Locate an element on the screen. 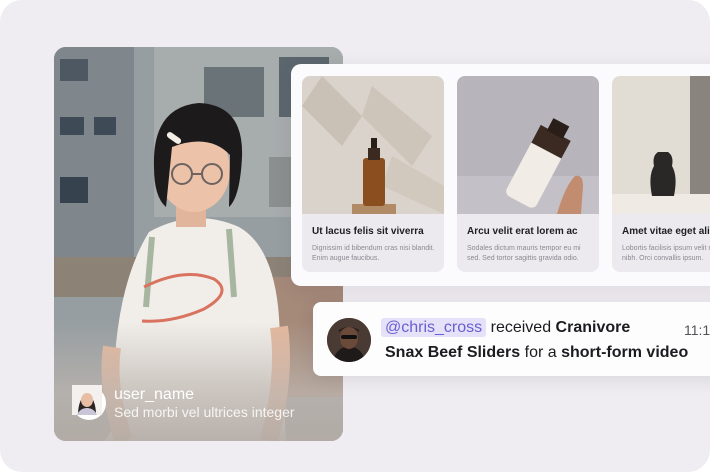 Image resolution: width=710 pixels, height=472 pixels. user-badge: user_name Sed morbi vel ultrices integer is located at coordinates (183, 403).